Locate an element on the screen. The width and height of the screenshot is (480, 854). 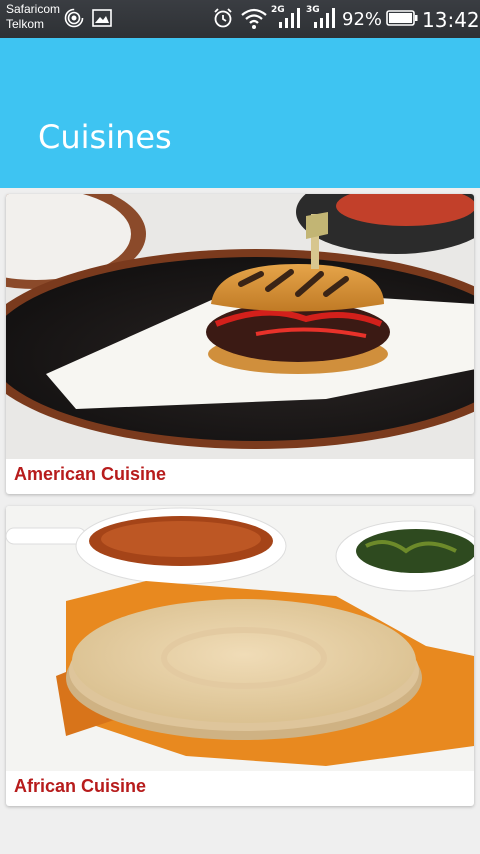
carrier-1: Safaricom is located at coordinates (33, 9).